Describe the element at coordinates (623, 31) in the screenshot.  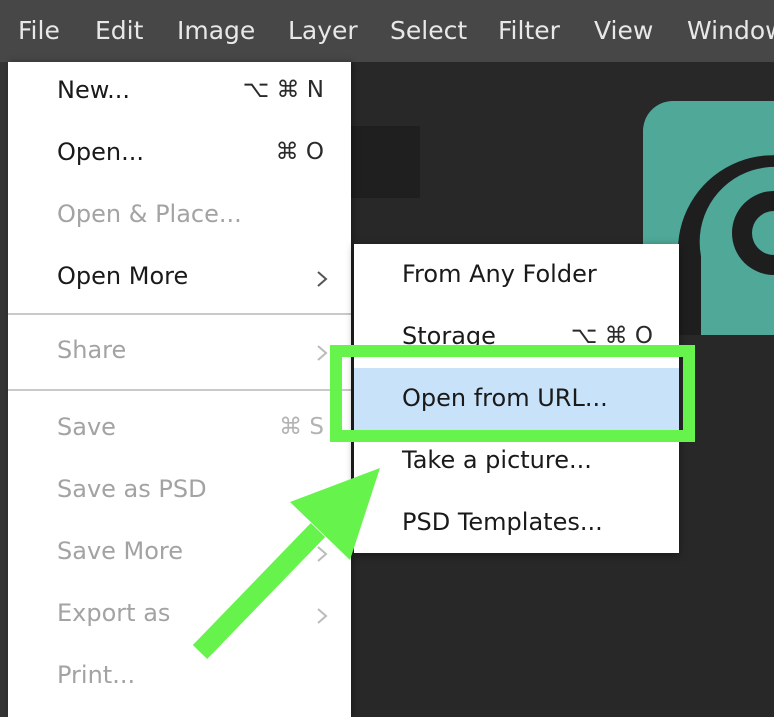
I see `menu-view: View` at that location.